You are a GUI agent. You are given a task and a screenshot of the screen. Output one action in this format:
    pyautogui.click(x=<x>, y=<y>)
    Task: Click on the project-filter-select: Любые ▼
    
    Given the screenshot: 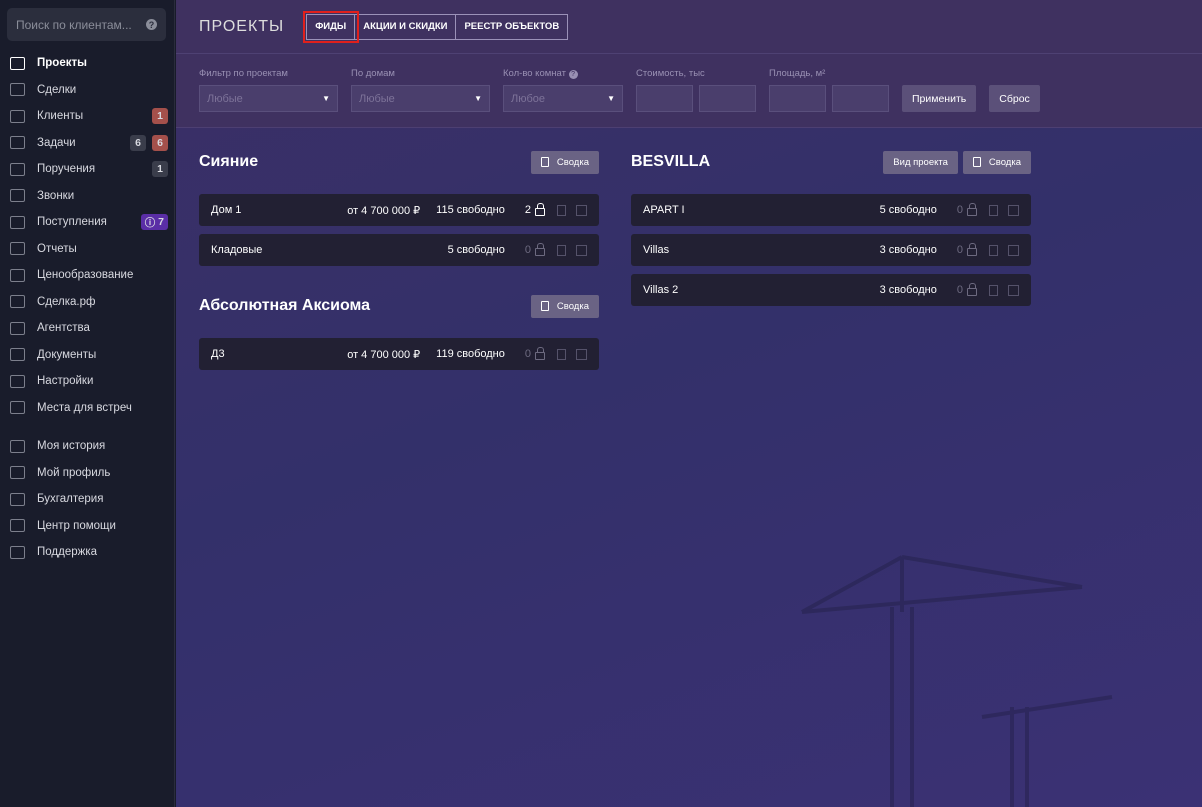 What is the action you would take?
    pyautogui.click(x=268, y=98)
    